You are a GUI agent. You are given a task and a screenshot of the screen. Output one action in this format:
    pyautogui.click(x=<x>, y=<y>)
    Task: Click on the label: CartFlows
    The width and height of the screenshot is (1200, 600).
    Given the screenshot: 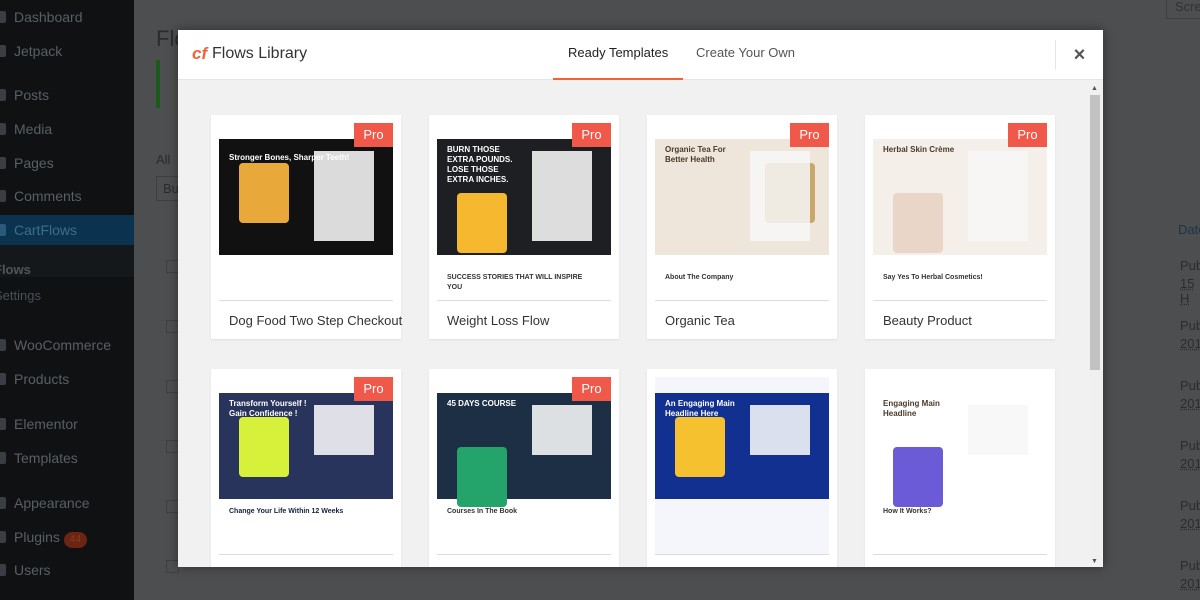 What is the action you would take?
    pyautogui.click(x=46, y=230)
    